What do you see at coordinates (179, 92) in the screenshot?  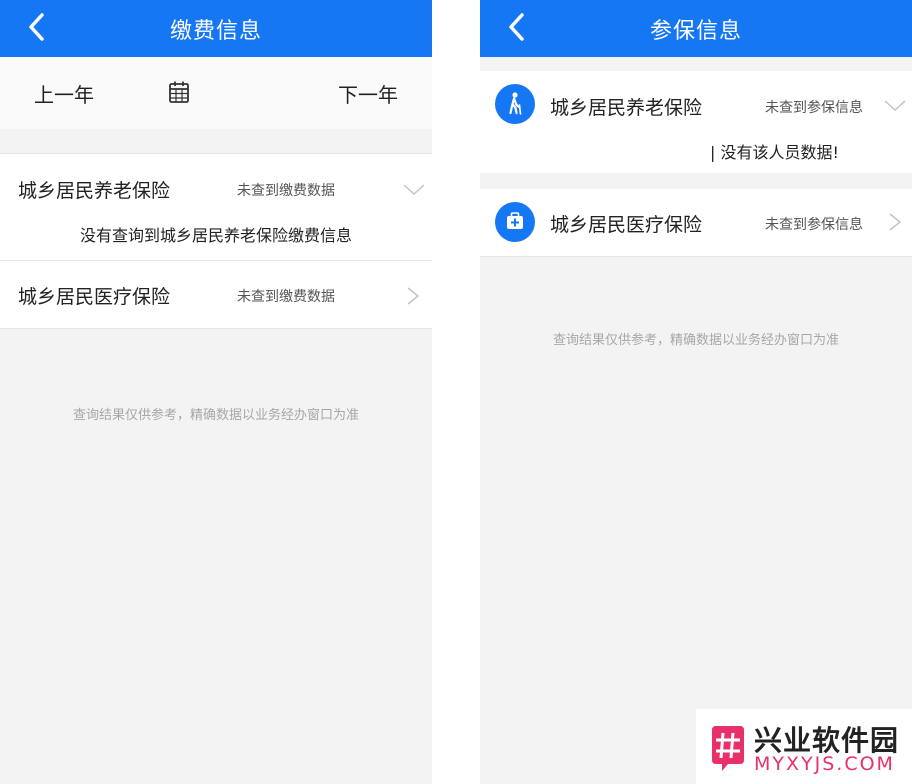 I see `calendar-icon` at bounding box center [179, 92].